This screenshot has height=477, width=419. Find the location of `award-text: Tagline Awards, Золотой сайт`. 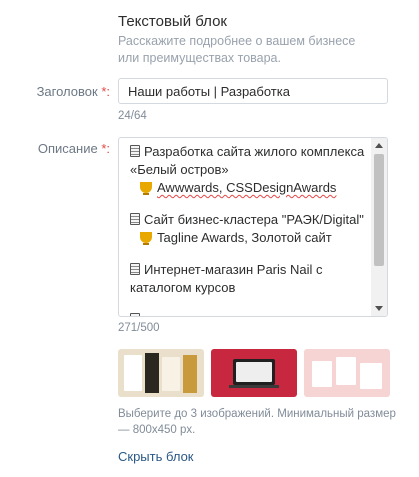

award-text: Tagline Awards, Золотой сайт is located at coordinates (244, 237).